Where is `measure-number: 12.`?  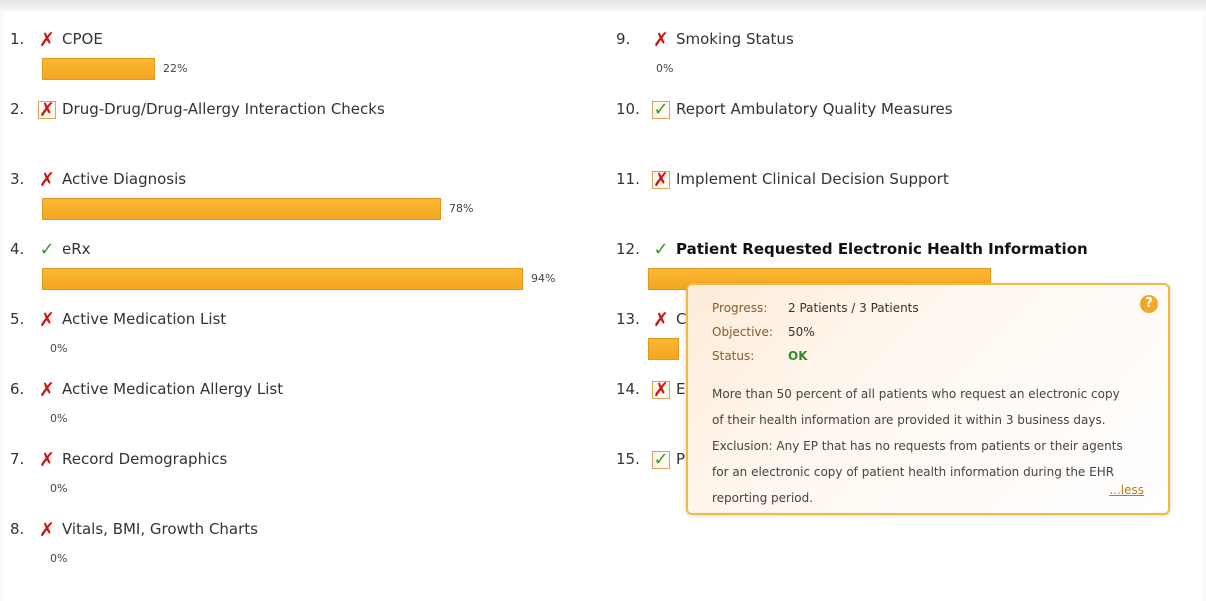 measure-number: 12. is located at coordinates (628, 249).